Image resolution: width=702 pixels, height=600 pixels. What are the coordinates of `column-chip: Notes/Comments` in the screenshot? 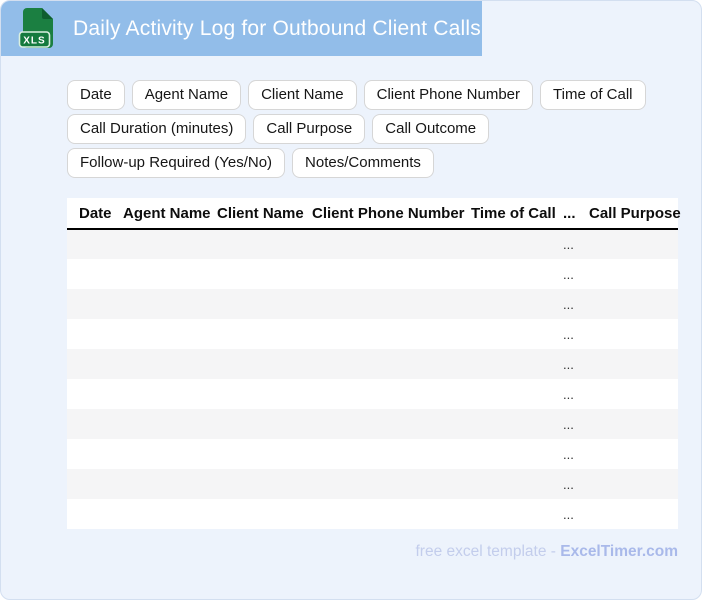 It's located at (363, 163).